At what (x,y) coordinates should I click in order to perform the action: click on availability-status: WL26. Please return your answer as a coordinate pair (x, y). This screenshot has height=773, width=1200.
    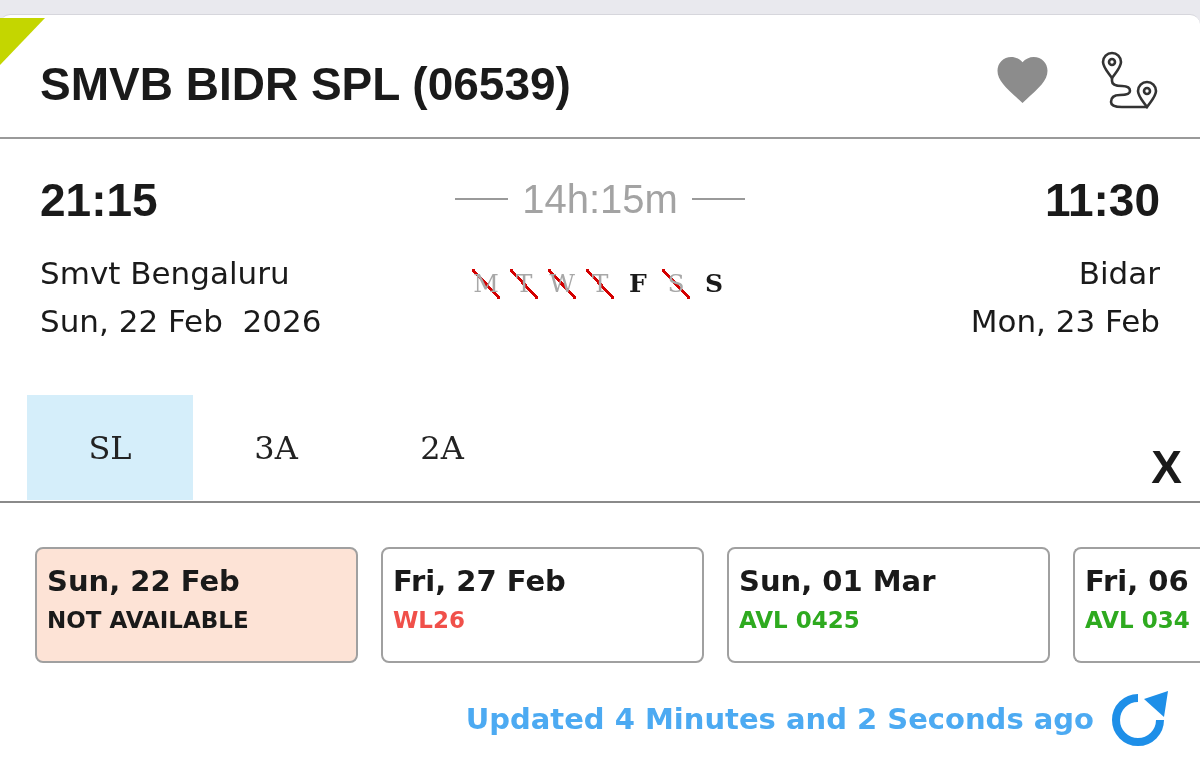
    Looking at the image, I should click on (430, 620).